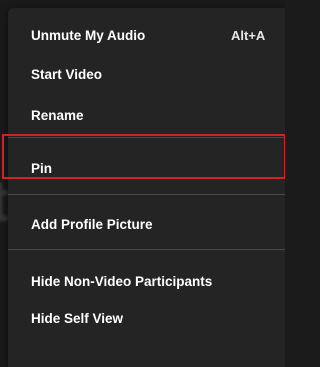 This screenshot has height=367, width=320. Describe the element at coordinates (248, 35) in the screenshot. I see `shortcut-hint: Alt+A` at that location.